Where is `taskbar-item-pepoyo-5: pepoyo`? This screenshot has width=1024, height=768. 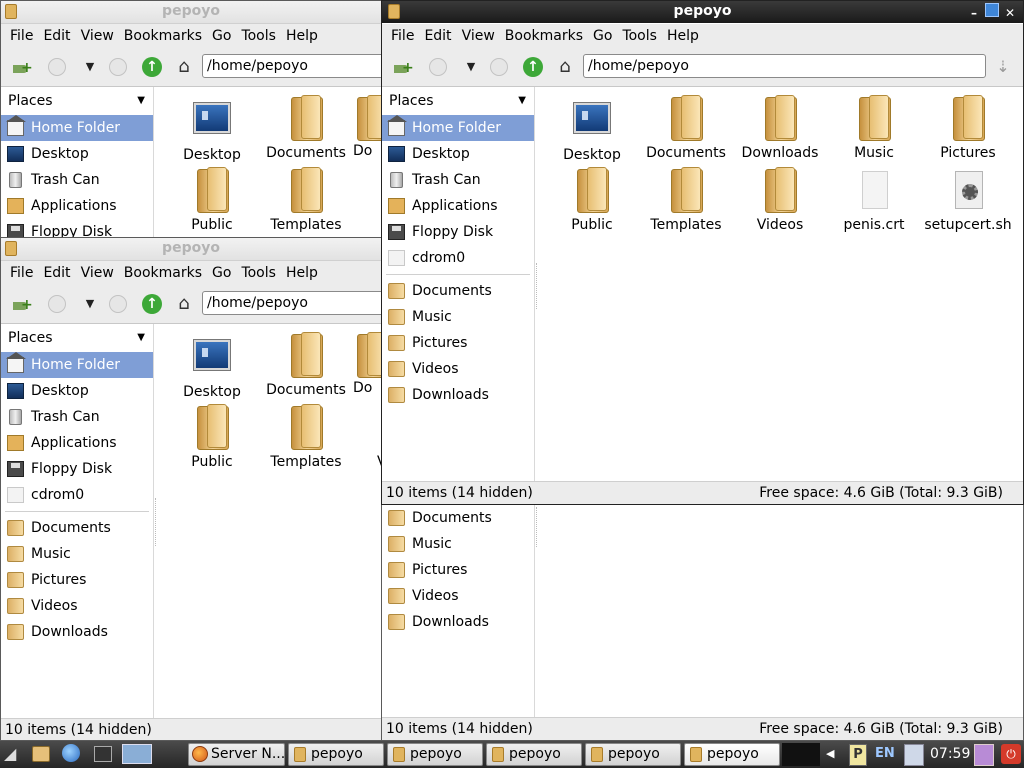
taskbar-item-pepoyo-5: pepoyo is located at coordinates (732, 754).